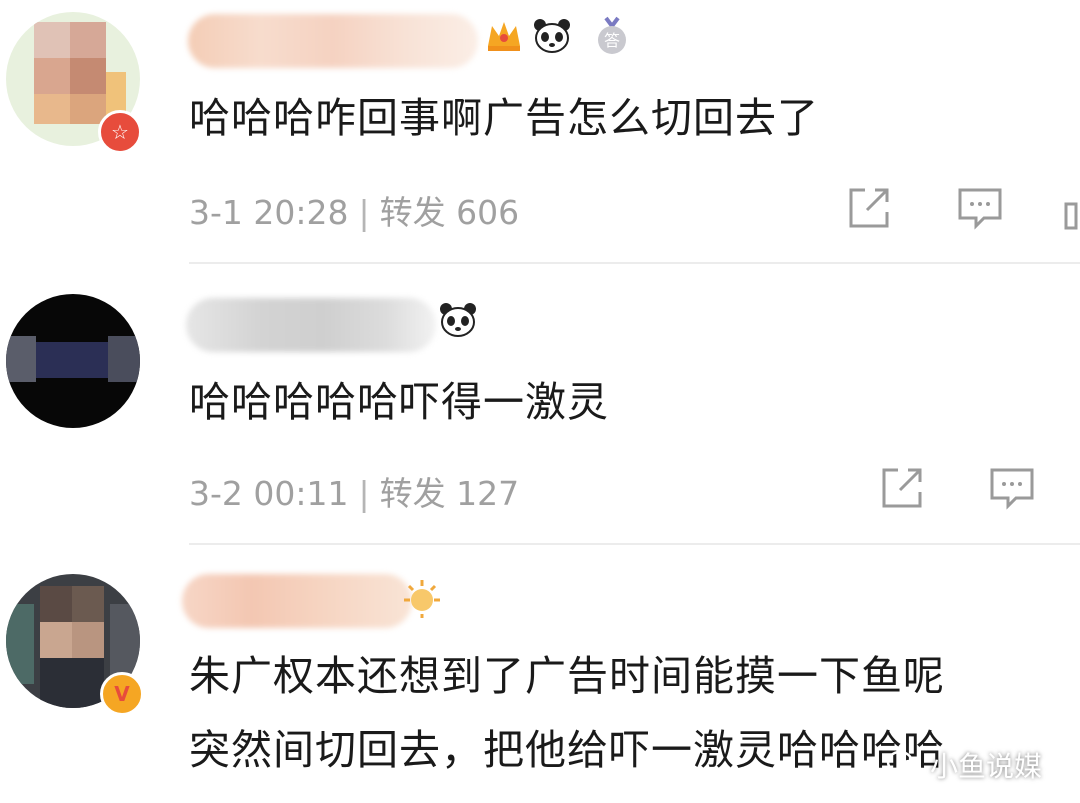  I want to click on avatar, so click(73, 361).